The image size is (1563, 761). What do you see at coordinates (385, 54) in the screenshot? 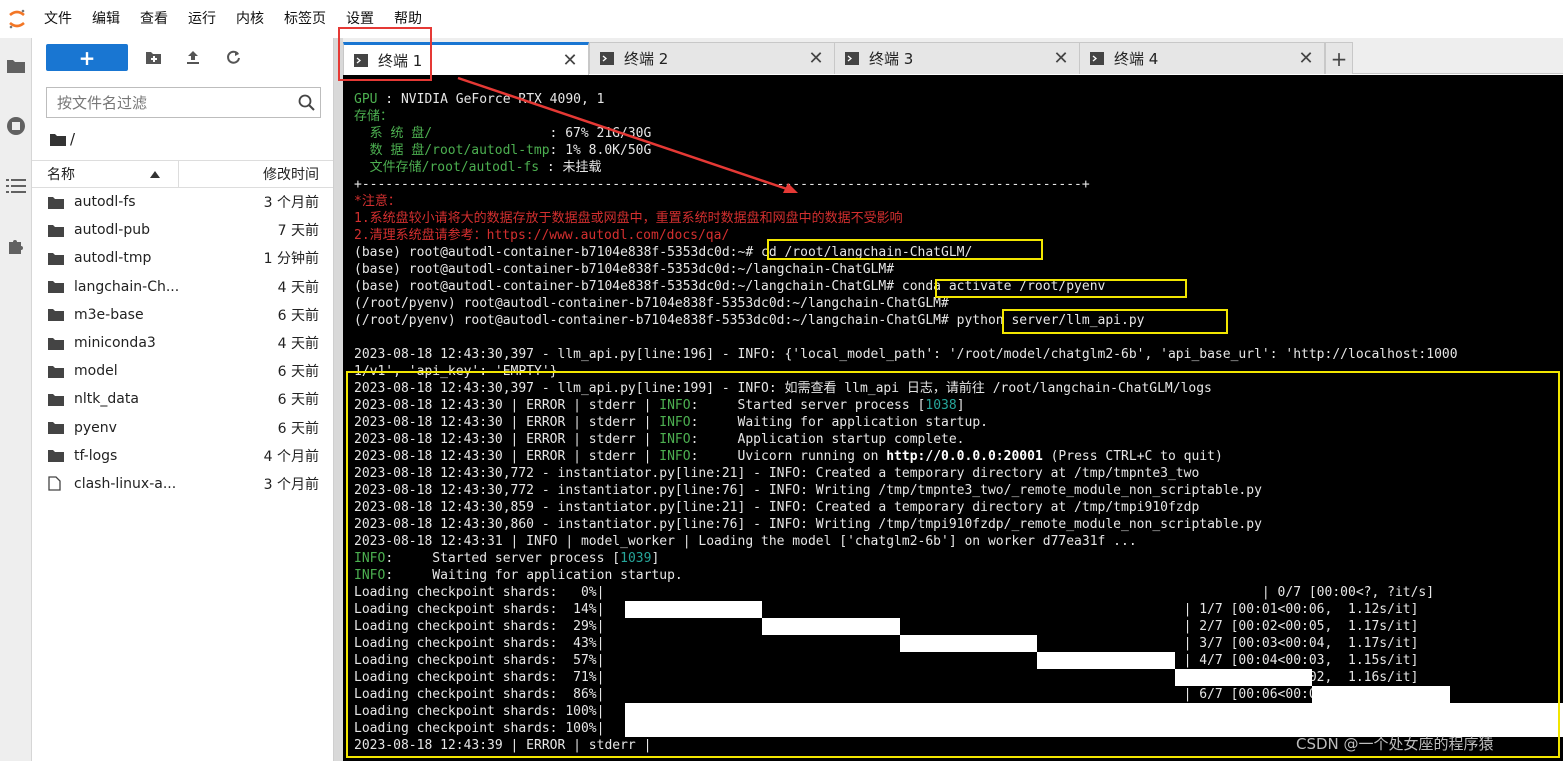
I see `tab-highlight-box` at bounding box center [385, 54].